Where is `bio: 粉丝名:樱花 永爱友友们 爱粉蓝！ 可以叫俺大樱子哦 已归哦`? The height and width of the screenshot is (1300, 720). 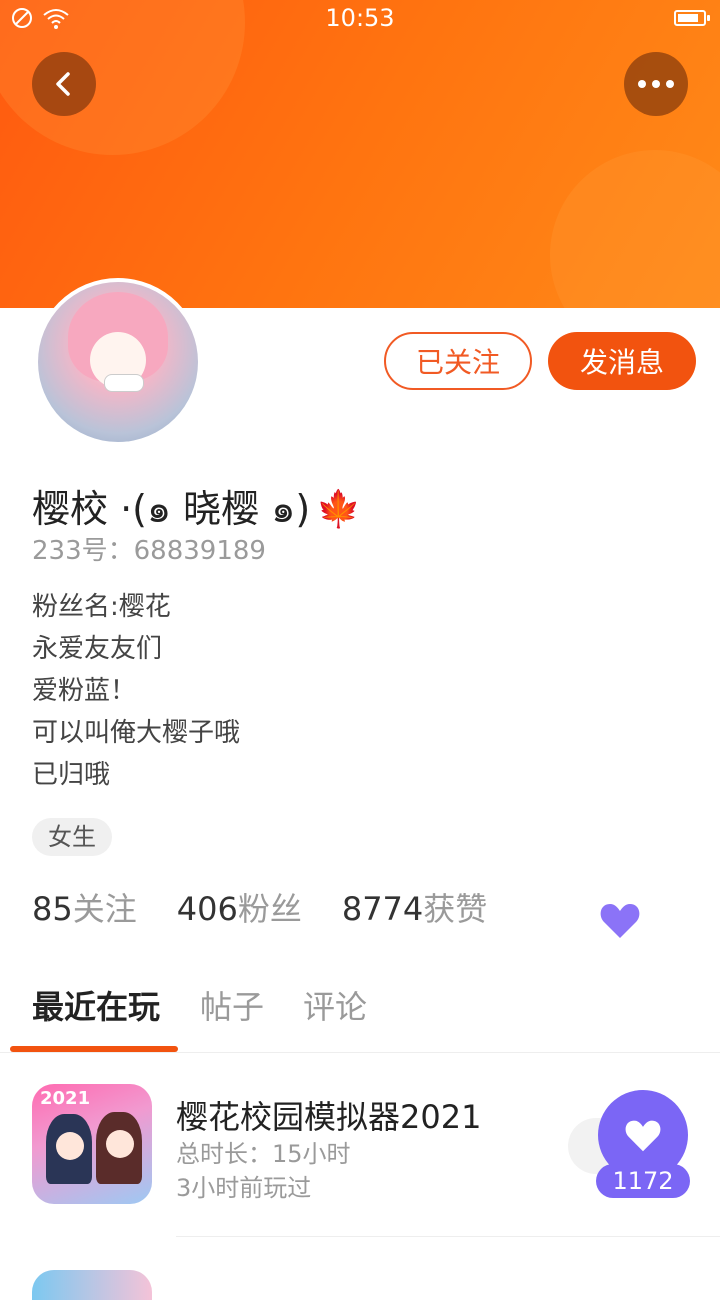
bio: 粉丝名:樱花 永爱友友们 爱粉蓝！ 可以叫俺大樱子哦 已归哦 is located at coordinates (136, 691).